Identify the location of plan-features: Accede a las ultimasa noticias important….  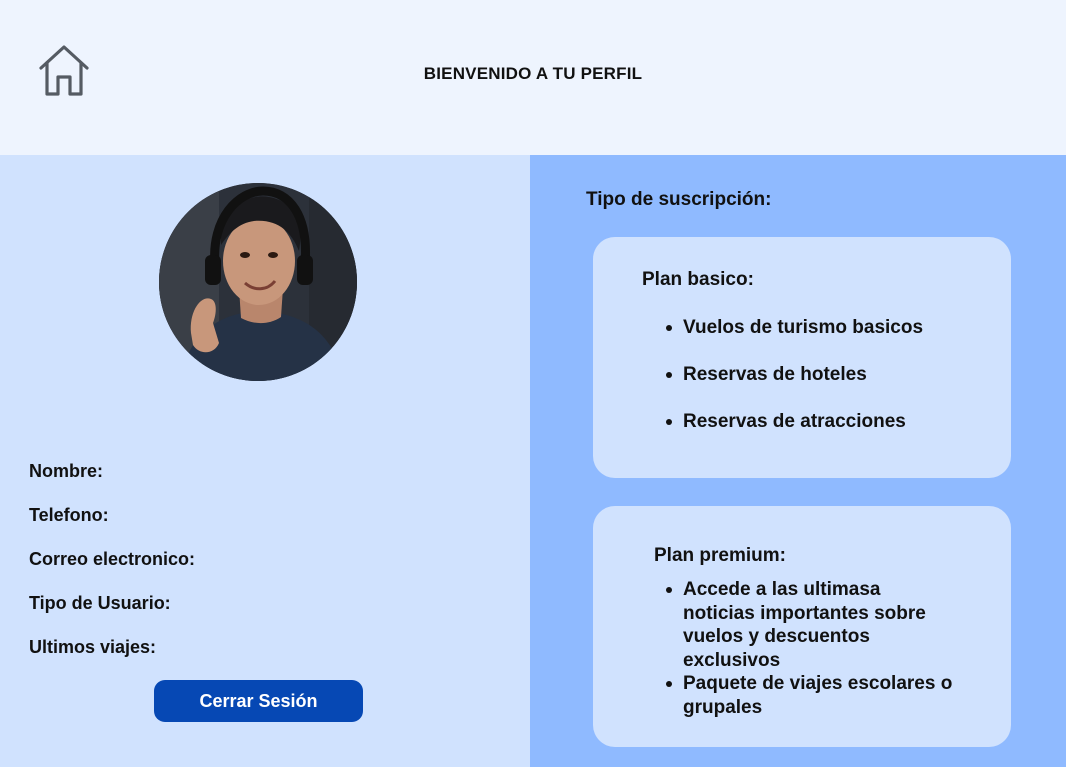
(806, 648).